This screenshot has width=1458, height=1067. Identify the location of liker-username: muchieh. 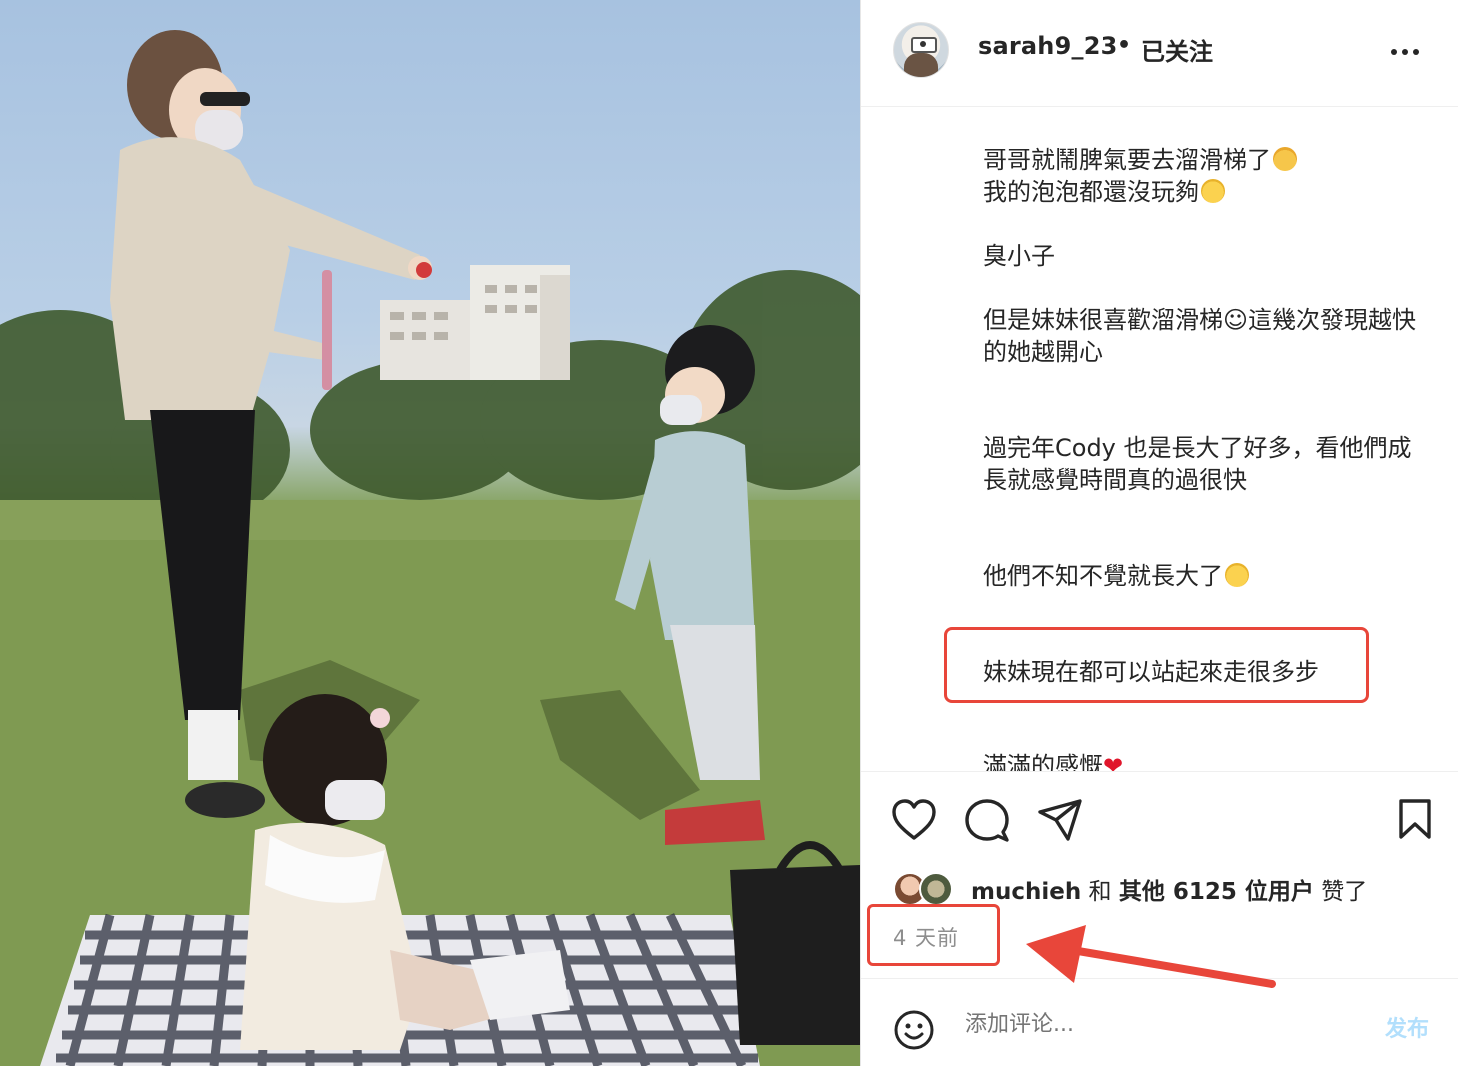
(1026, 892).